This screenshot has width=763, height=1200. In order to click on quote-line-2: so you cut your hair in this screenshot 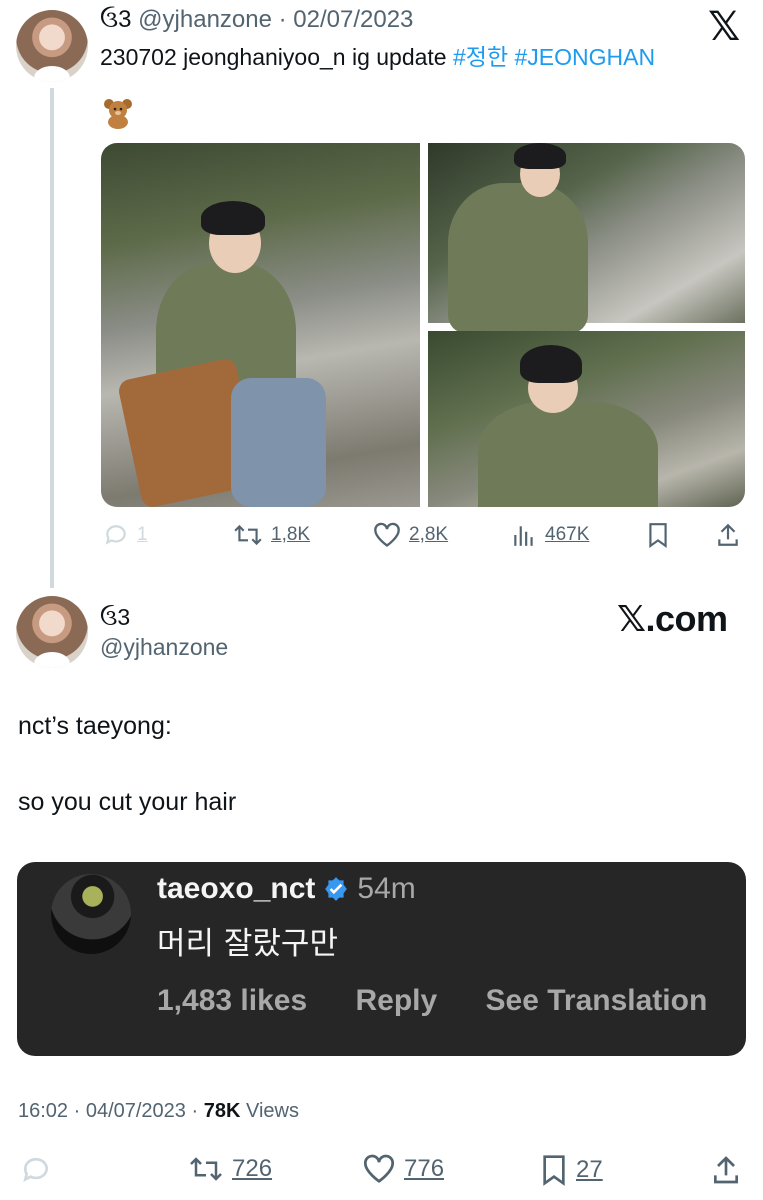, I will do `click(127, 802)`.